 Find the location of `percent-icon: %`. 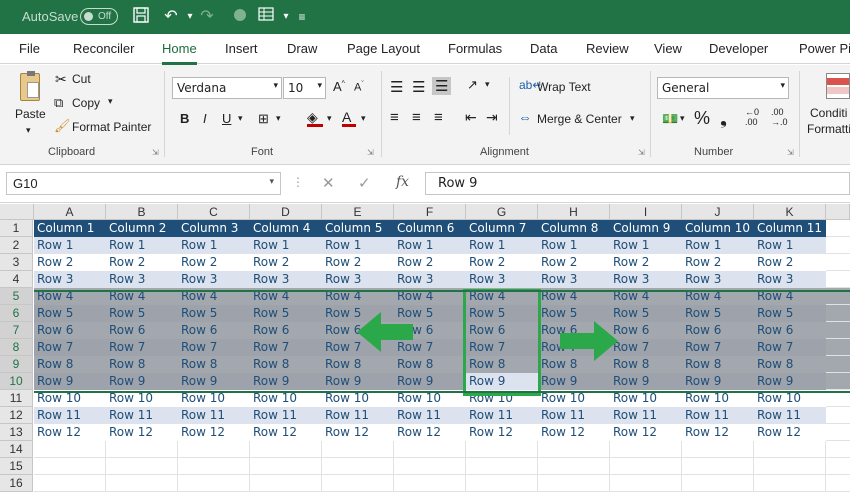

percent-icon: % is located at coordinates (702, 118).